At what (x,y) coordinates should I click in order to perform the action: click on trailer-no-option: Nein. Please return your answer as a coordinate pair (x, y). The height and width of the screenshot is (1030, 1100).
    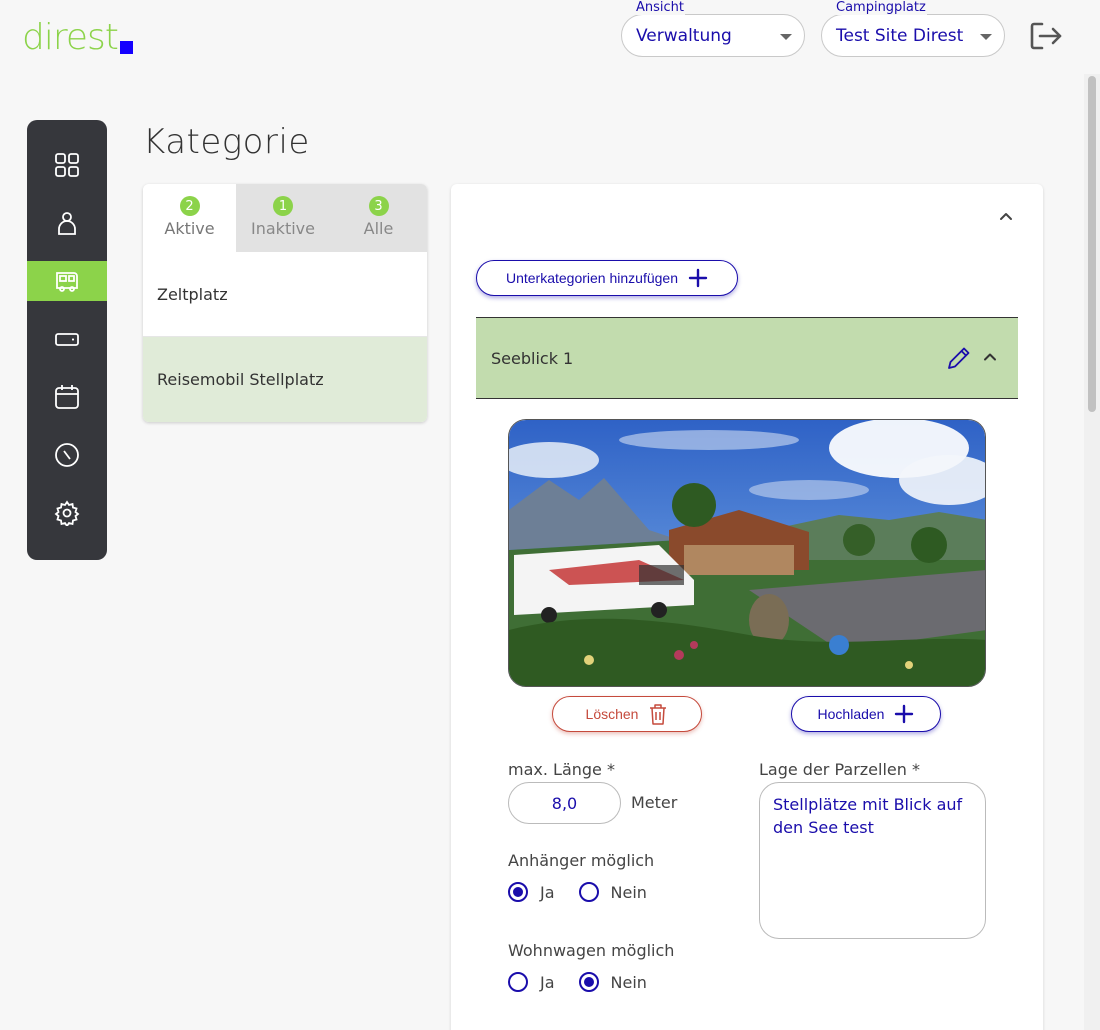
    Looking at the image, I should click on (612, 892).